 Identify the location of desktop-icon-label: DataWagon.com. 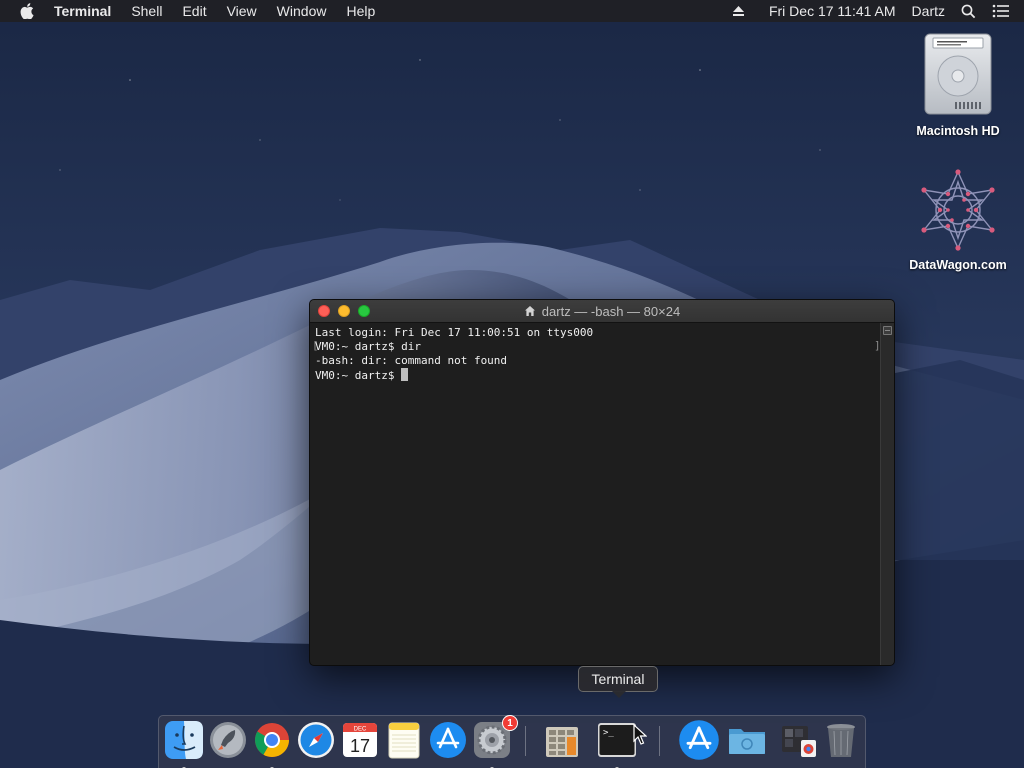
(958, 265).